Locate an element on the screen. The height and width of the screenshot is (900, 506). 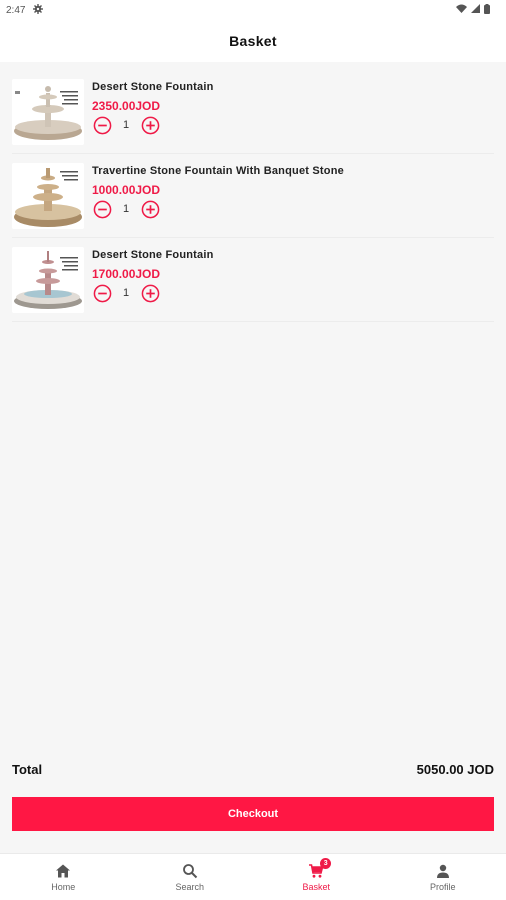
nav-label: Search is located at coordinates (190, 886).